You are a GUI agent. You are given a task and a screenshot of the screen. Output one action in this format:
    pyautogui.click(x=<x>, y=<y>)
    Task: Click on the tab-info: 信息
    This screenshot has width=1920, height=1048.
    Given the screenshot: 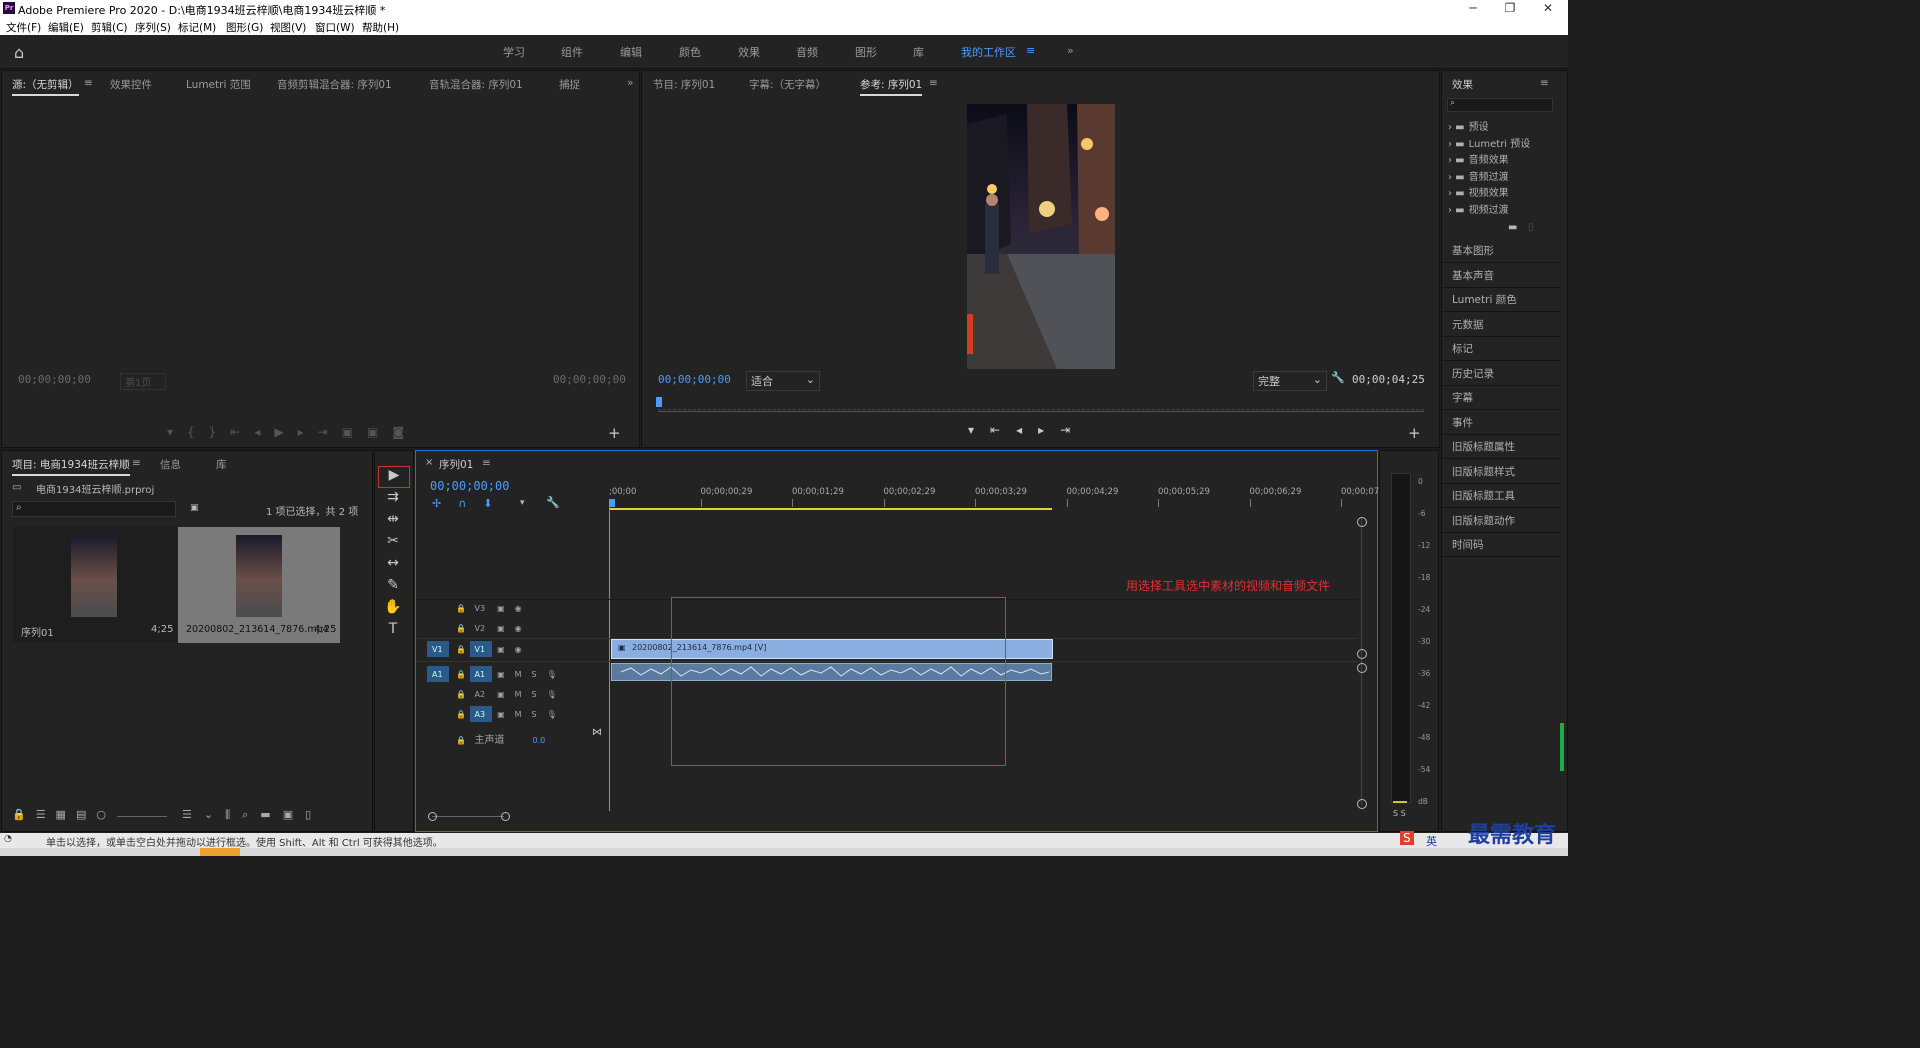 What is the action you would take?
    pyautogui.click(x=170, y=464)
    